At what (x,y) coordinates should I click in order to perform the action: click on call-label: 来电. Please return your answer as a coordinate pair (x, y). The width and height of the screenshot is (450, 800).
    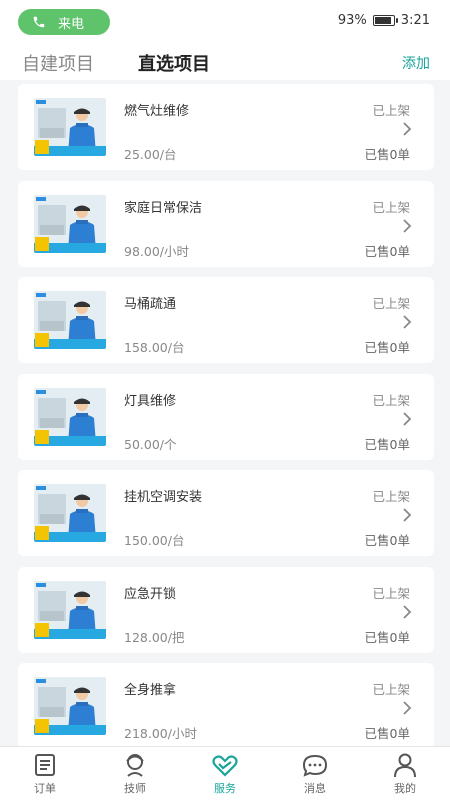
    Looking at the image, I should click on (71, 24).